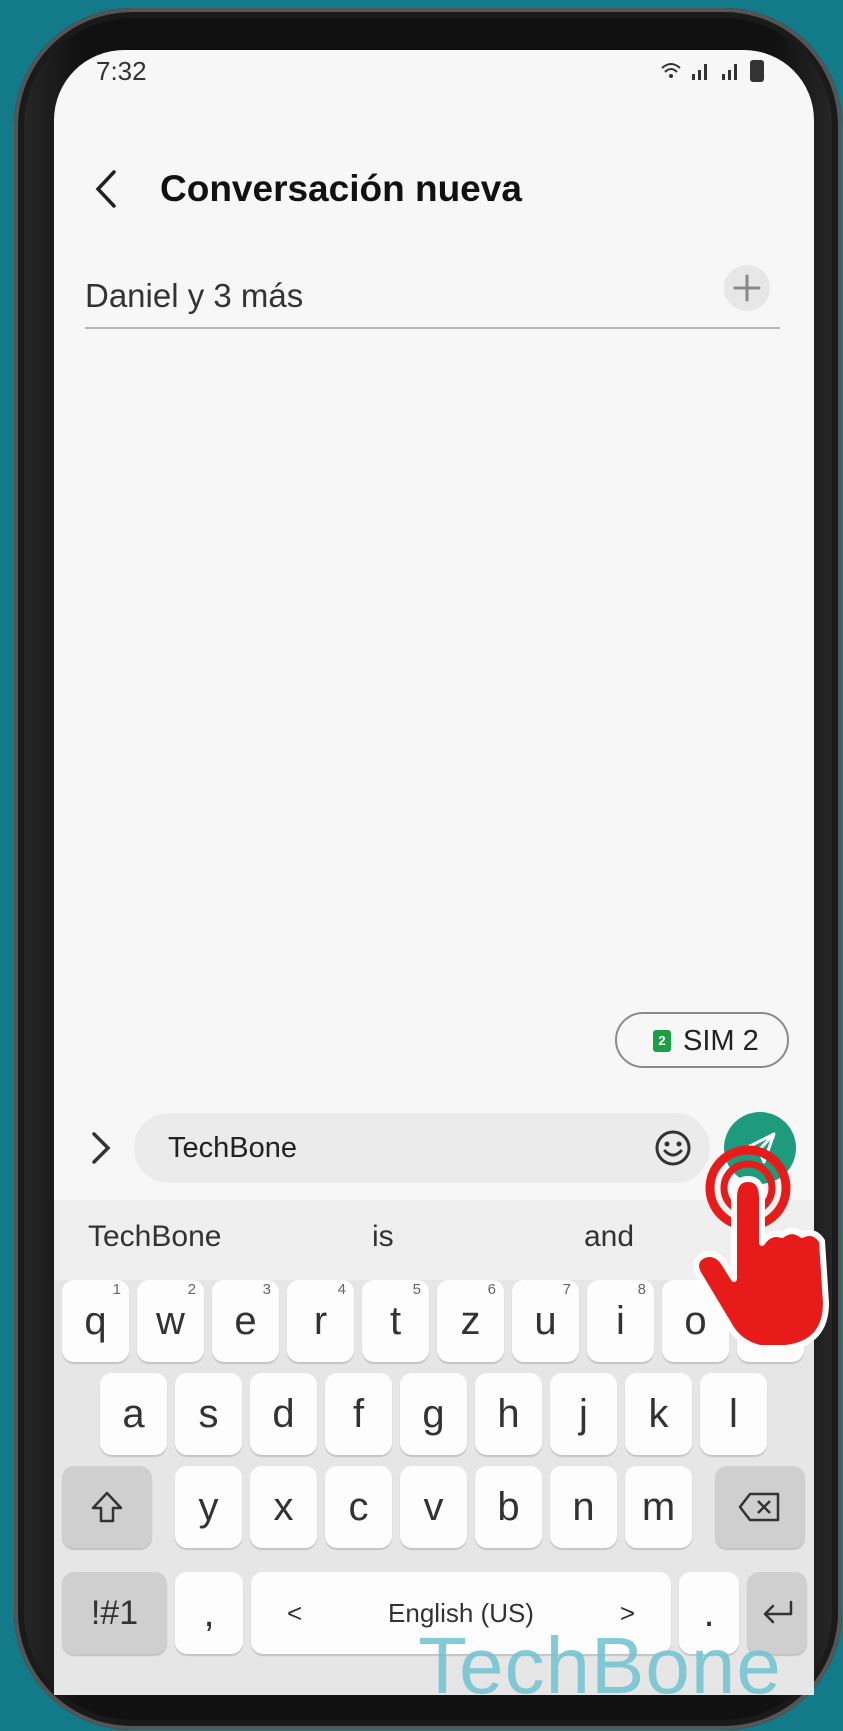 This screenshot has width=843, height=1731. Describe the element at coordinates (609, 1237) in the screenshot. I see `suggestion-item: and` at that location.